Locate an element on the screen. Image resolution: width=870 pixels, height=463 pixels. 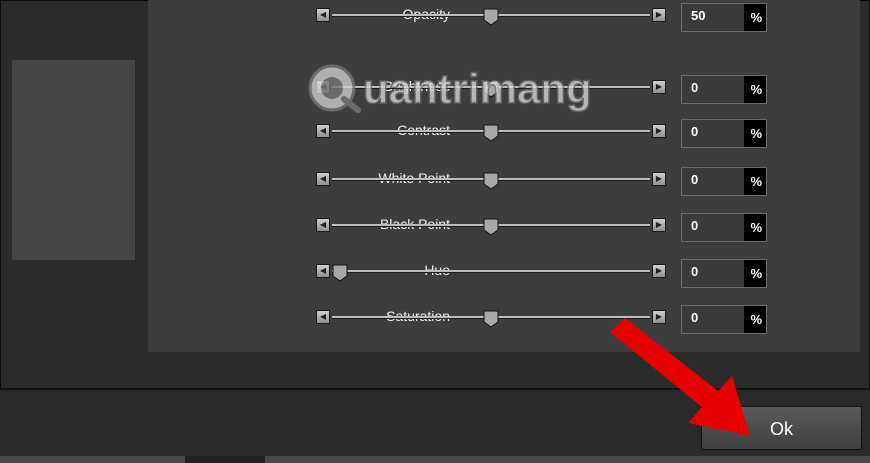
slider-track is located at coordinates (491, 271).